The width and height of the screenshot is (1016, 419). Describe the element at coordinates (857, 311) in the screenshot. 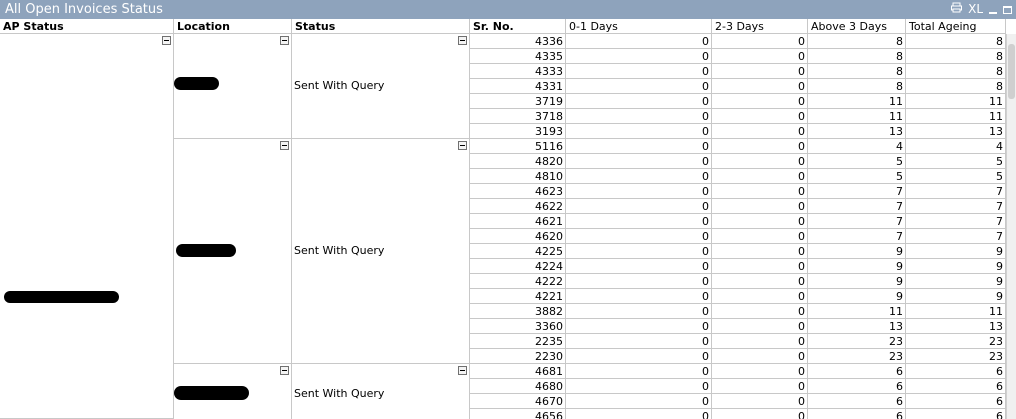

I see `days-above-3-cell: 11` at that location.